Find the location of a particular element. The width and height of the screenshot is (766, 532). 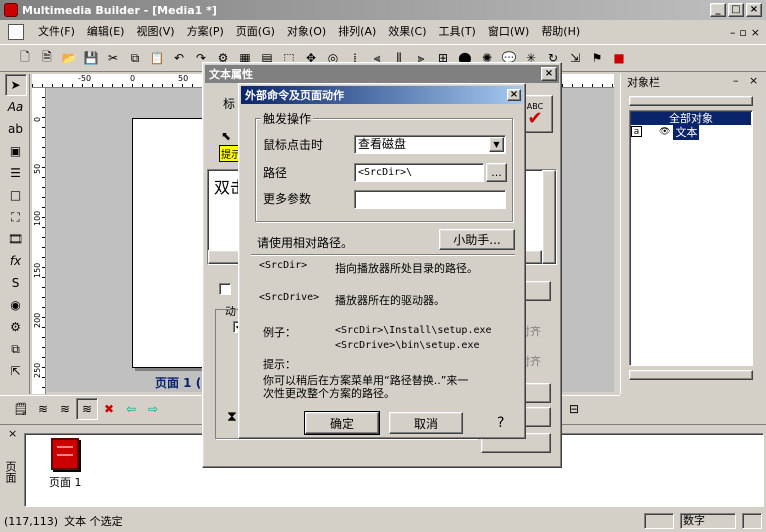

fx-tool-icon: fx is located at coordinates (16, 261).